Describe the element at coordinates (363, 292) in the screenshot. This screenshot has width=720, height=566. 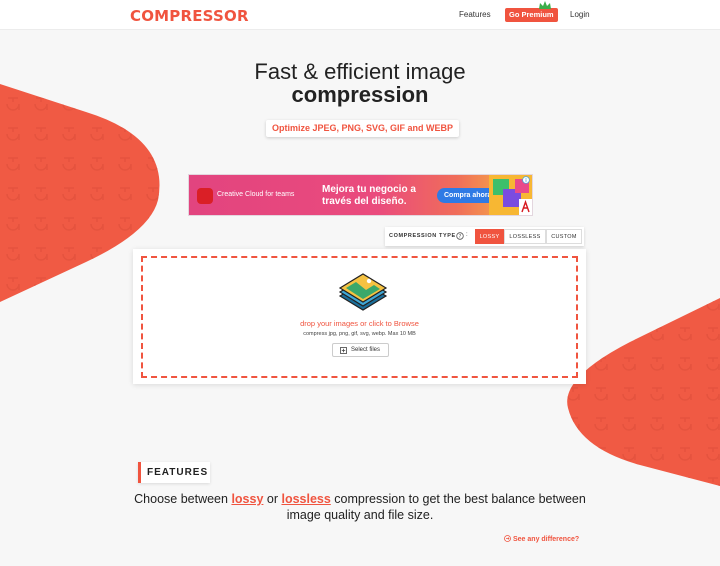
I see `image-stack-icon` at that location.